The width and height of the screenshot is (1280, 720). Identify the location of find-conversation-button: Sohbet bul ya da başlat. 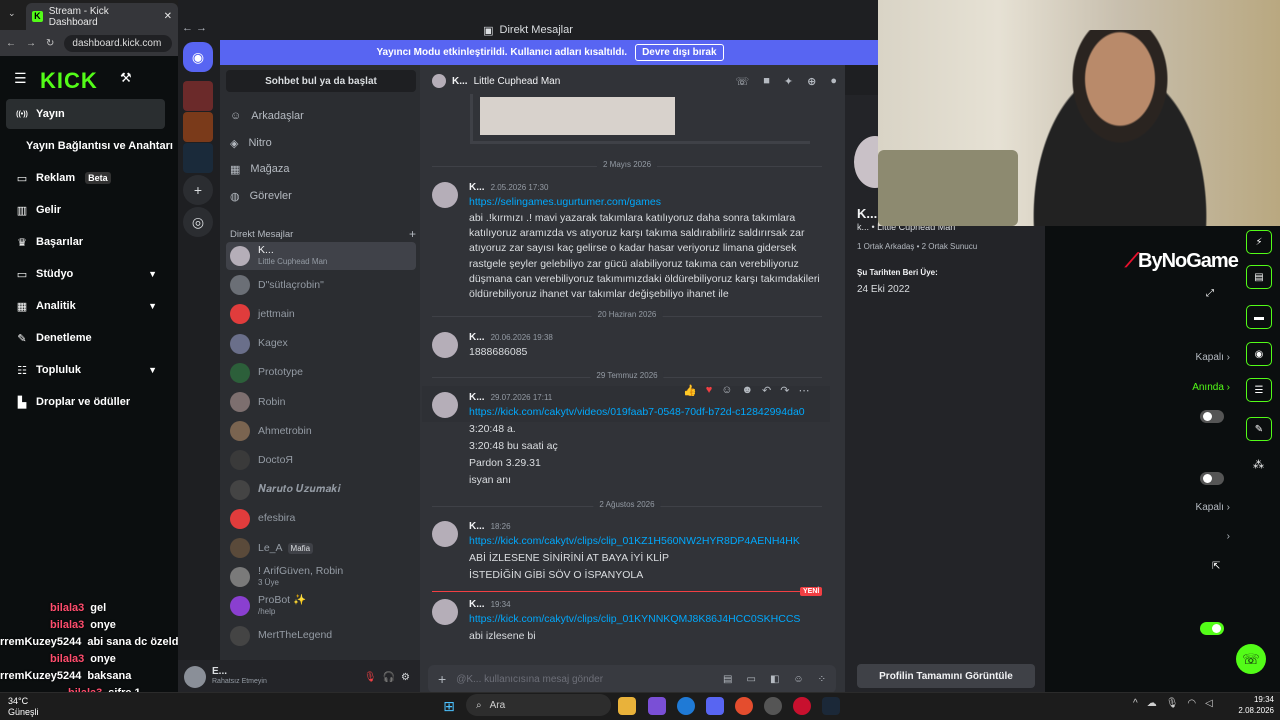
(321, 81).